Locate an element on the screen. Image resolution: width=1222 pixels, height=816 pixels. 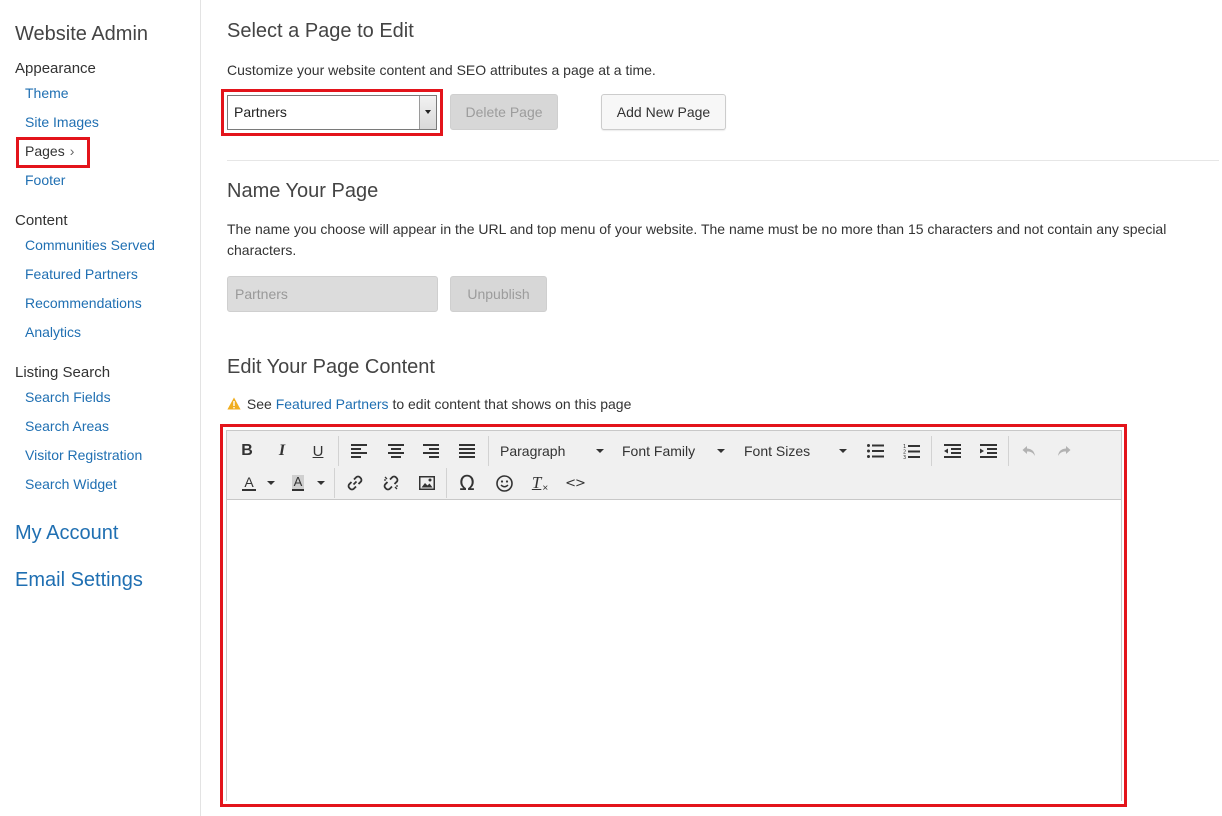
italic-button: I is located at coordinates (282, 451).